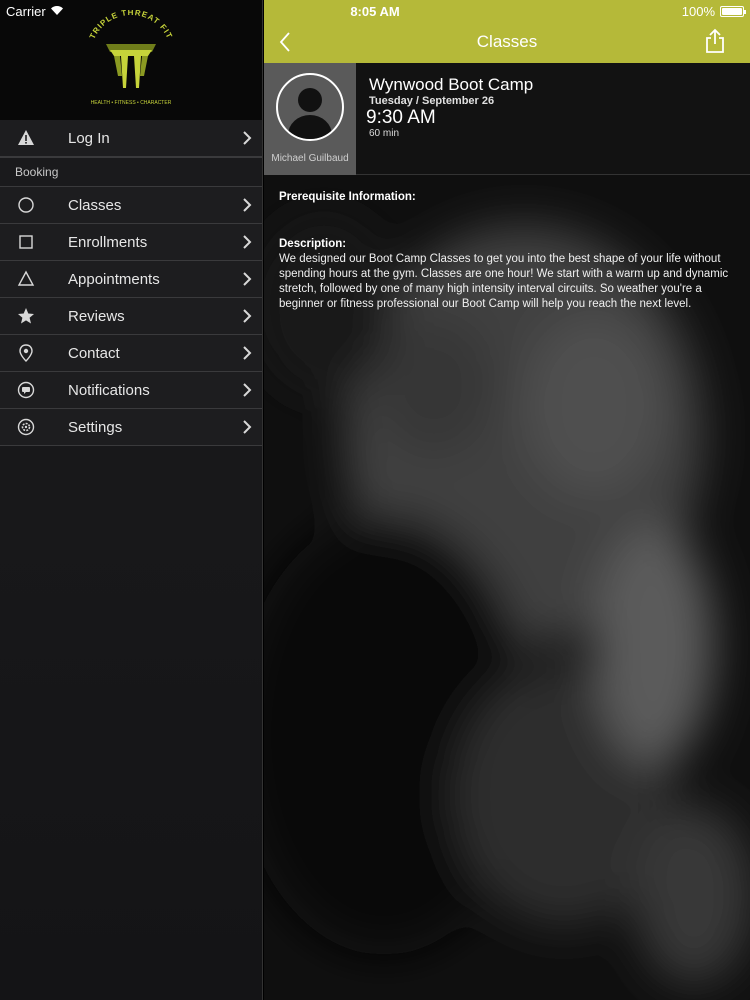 Image resolution: width=750 pixels, height=1000 pixels. What do you see at coordinates (131, 427) in the screenshot?
I see `sidebar-item-settings: Settings` at bounding box center [131, 427].